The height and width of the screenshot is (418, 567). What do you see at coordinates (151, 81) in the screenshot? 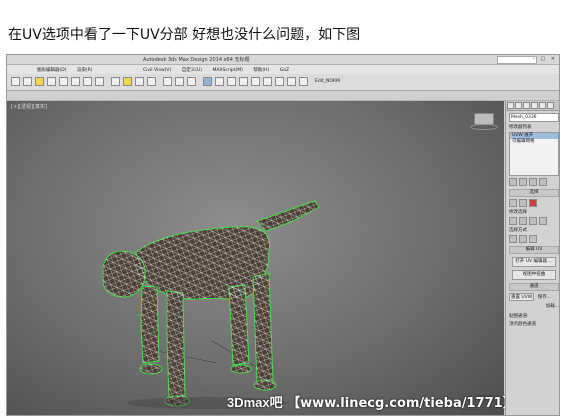
I see `select-scale-icon` at bounding box center [151, 81].